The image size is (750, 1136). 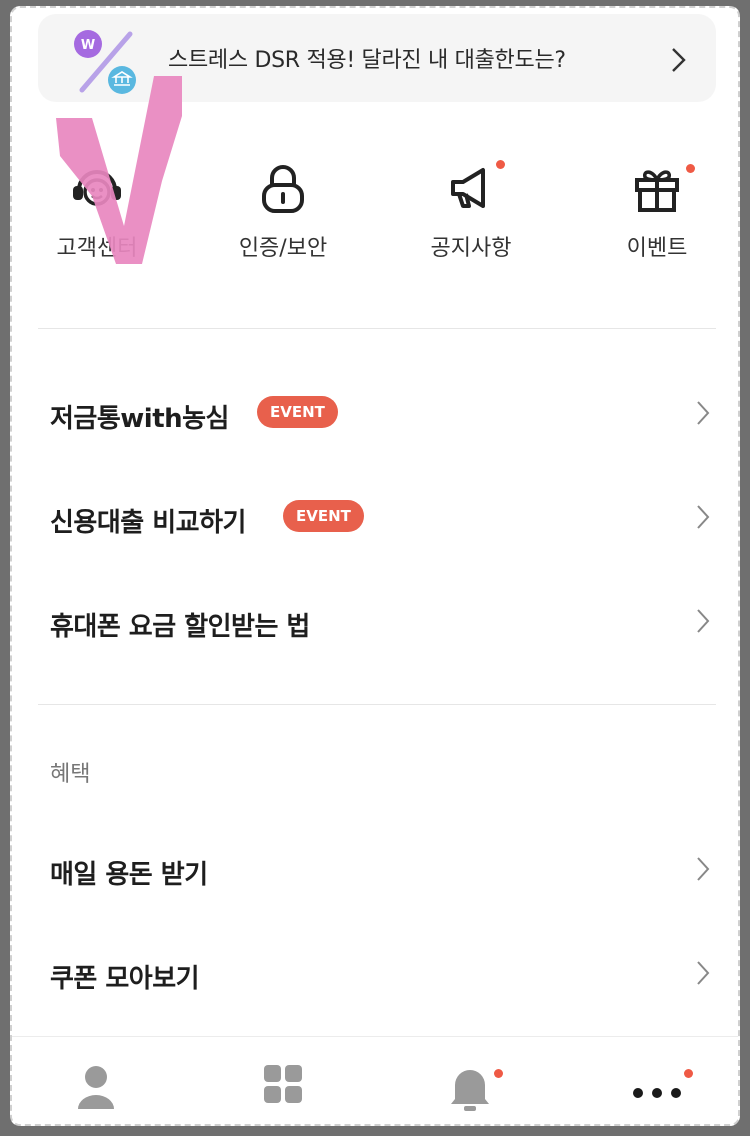 What do you see at coordinates (367, 60) in the screenshot?
I see `banner-text: 스트레스 DSR 적용! 달라진 내 대출한도는?` at bounding box center [367, 60].